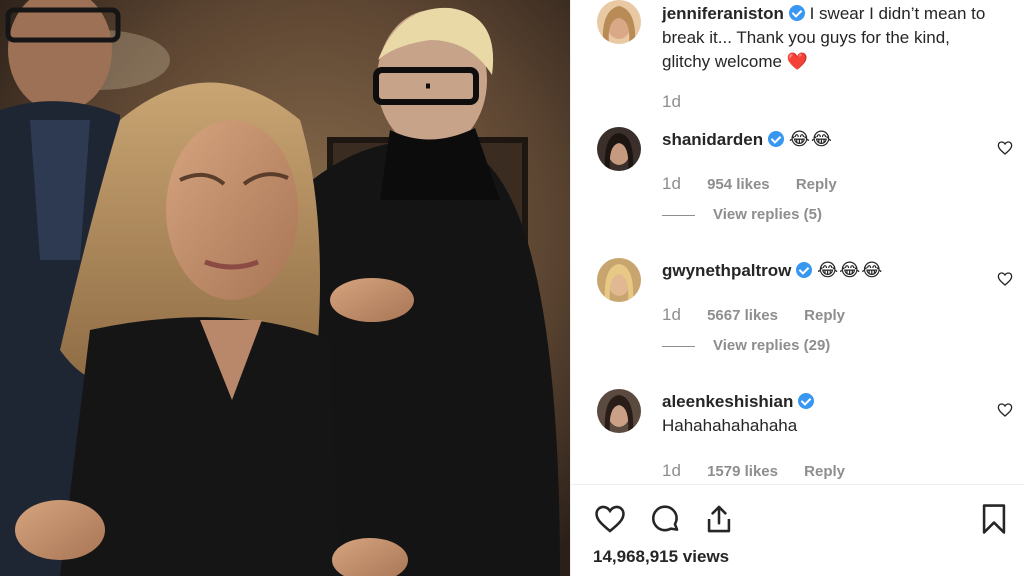  What do you see at coordinates (719, 519) in the screenshot?
I see `share-icon` at bounding box center [719, 519].